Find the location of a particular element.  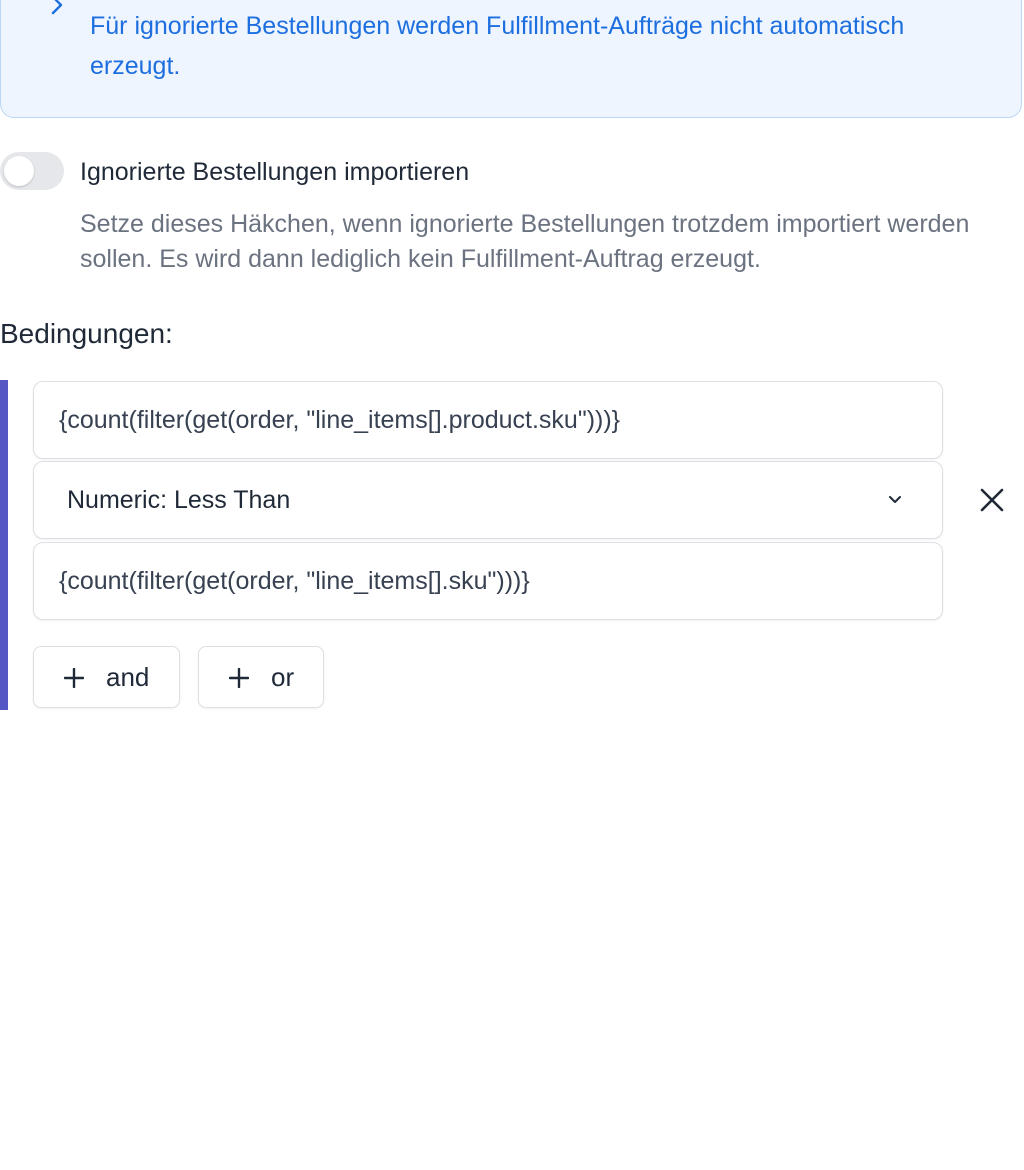

add-and-condition-button: and is located at coordinates (106, 677).